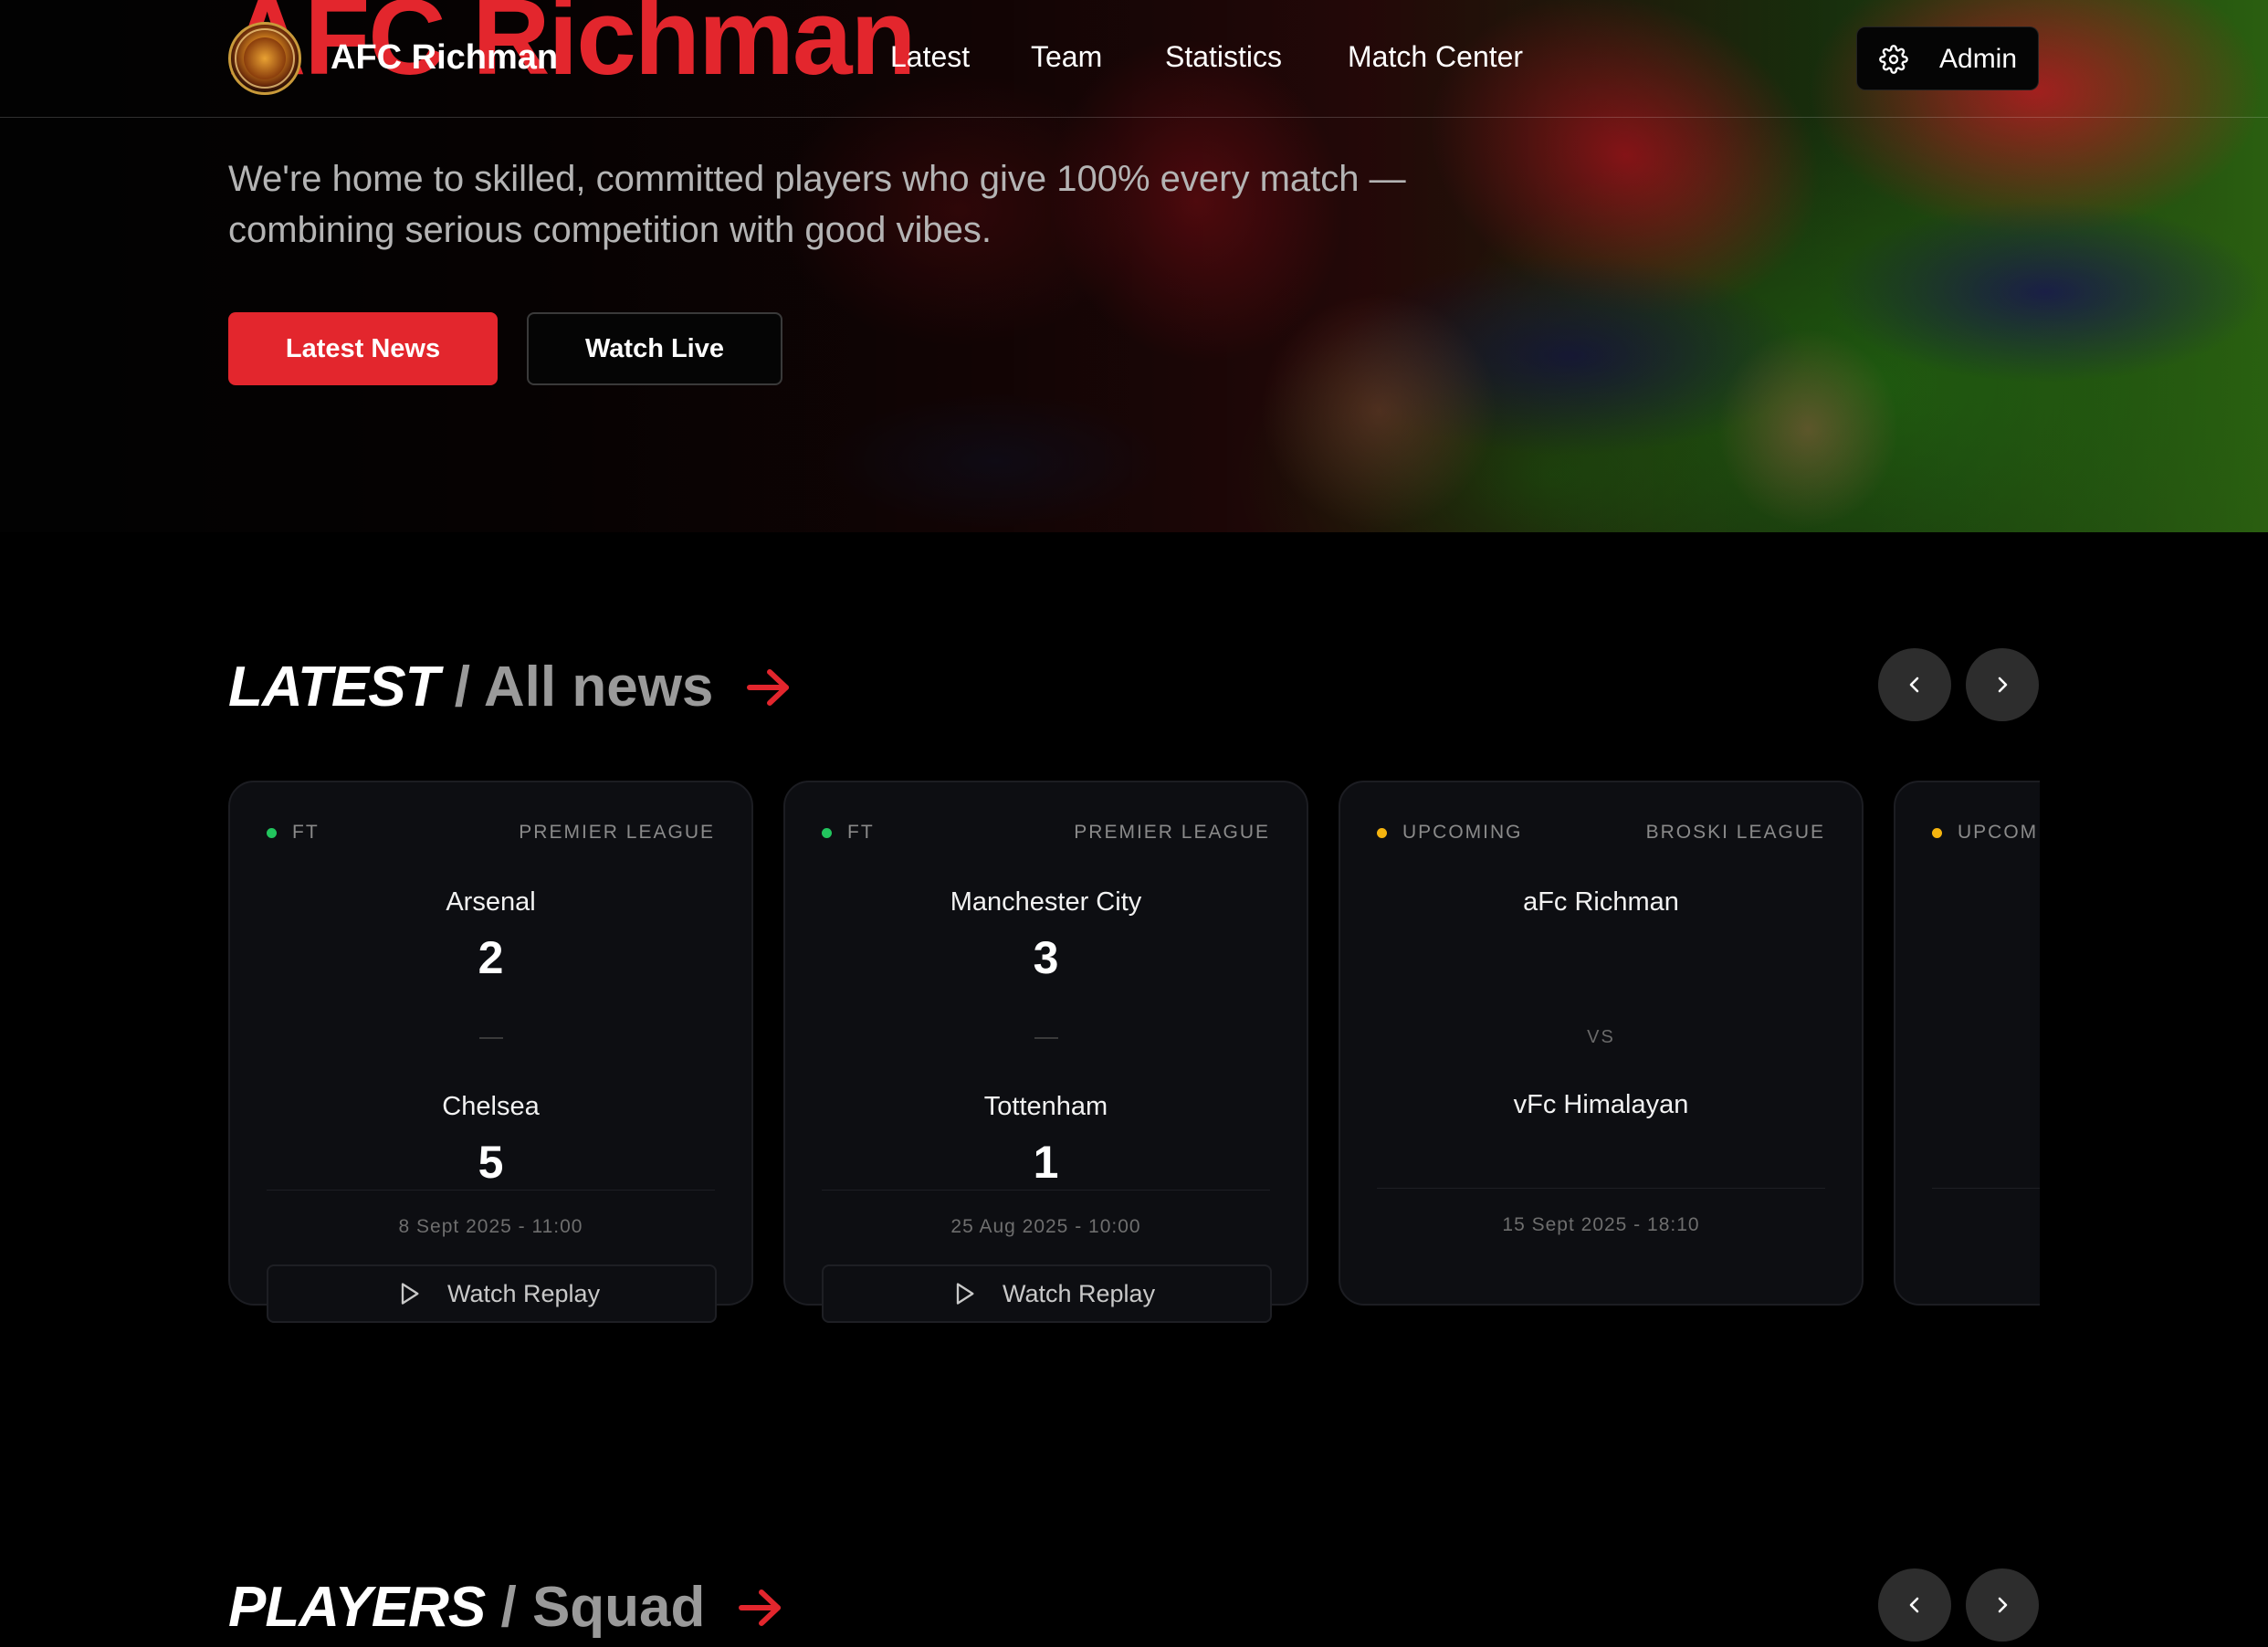 The height and width of the screenshot is (1647, 2268). Describe the element at coordinates (444, 58) in the screenshot. I see `brand-name: AFC Richman` at that location.